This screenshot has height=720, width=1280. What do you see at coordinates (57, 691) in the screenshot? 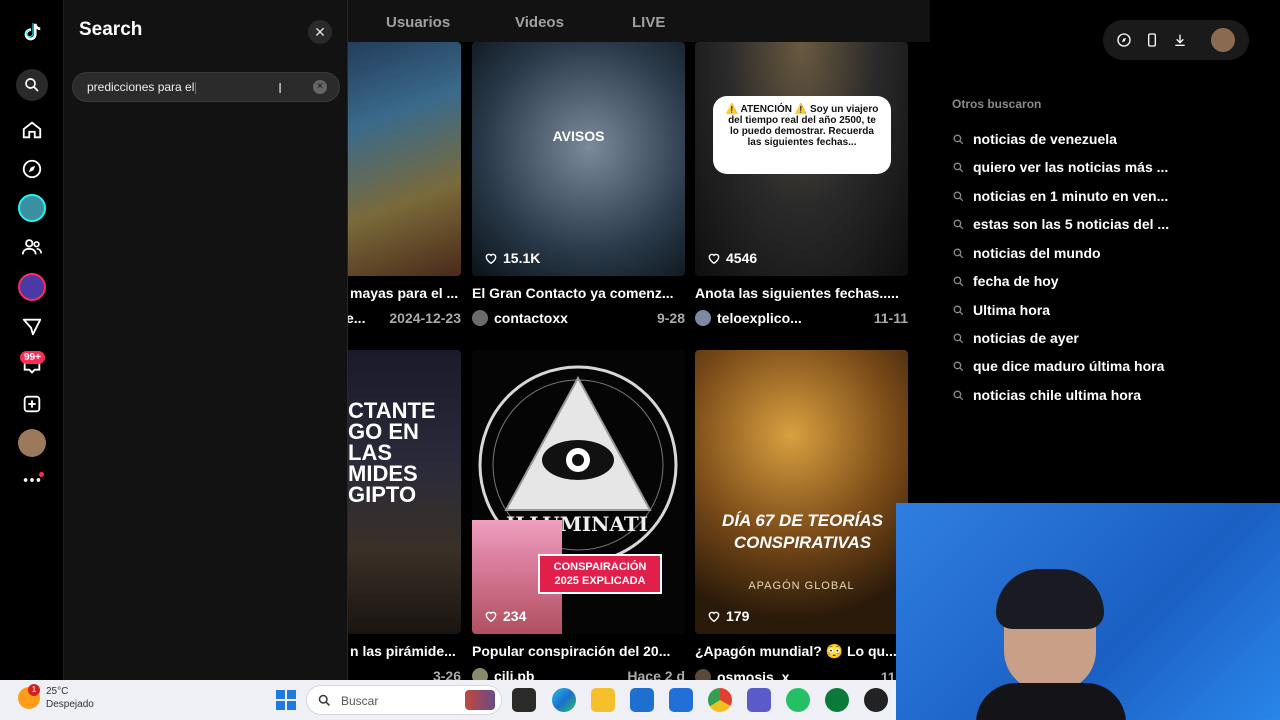
I see `weather-temperature: 25°C` at bounding box center [57, 691].